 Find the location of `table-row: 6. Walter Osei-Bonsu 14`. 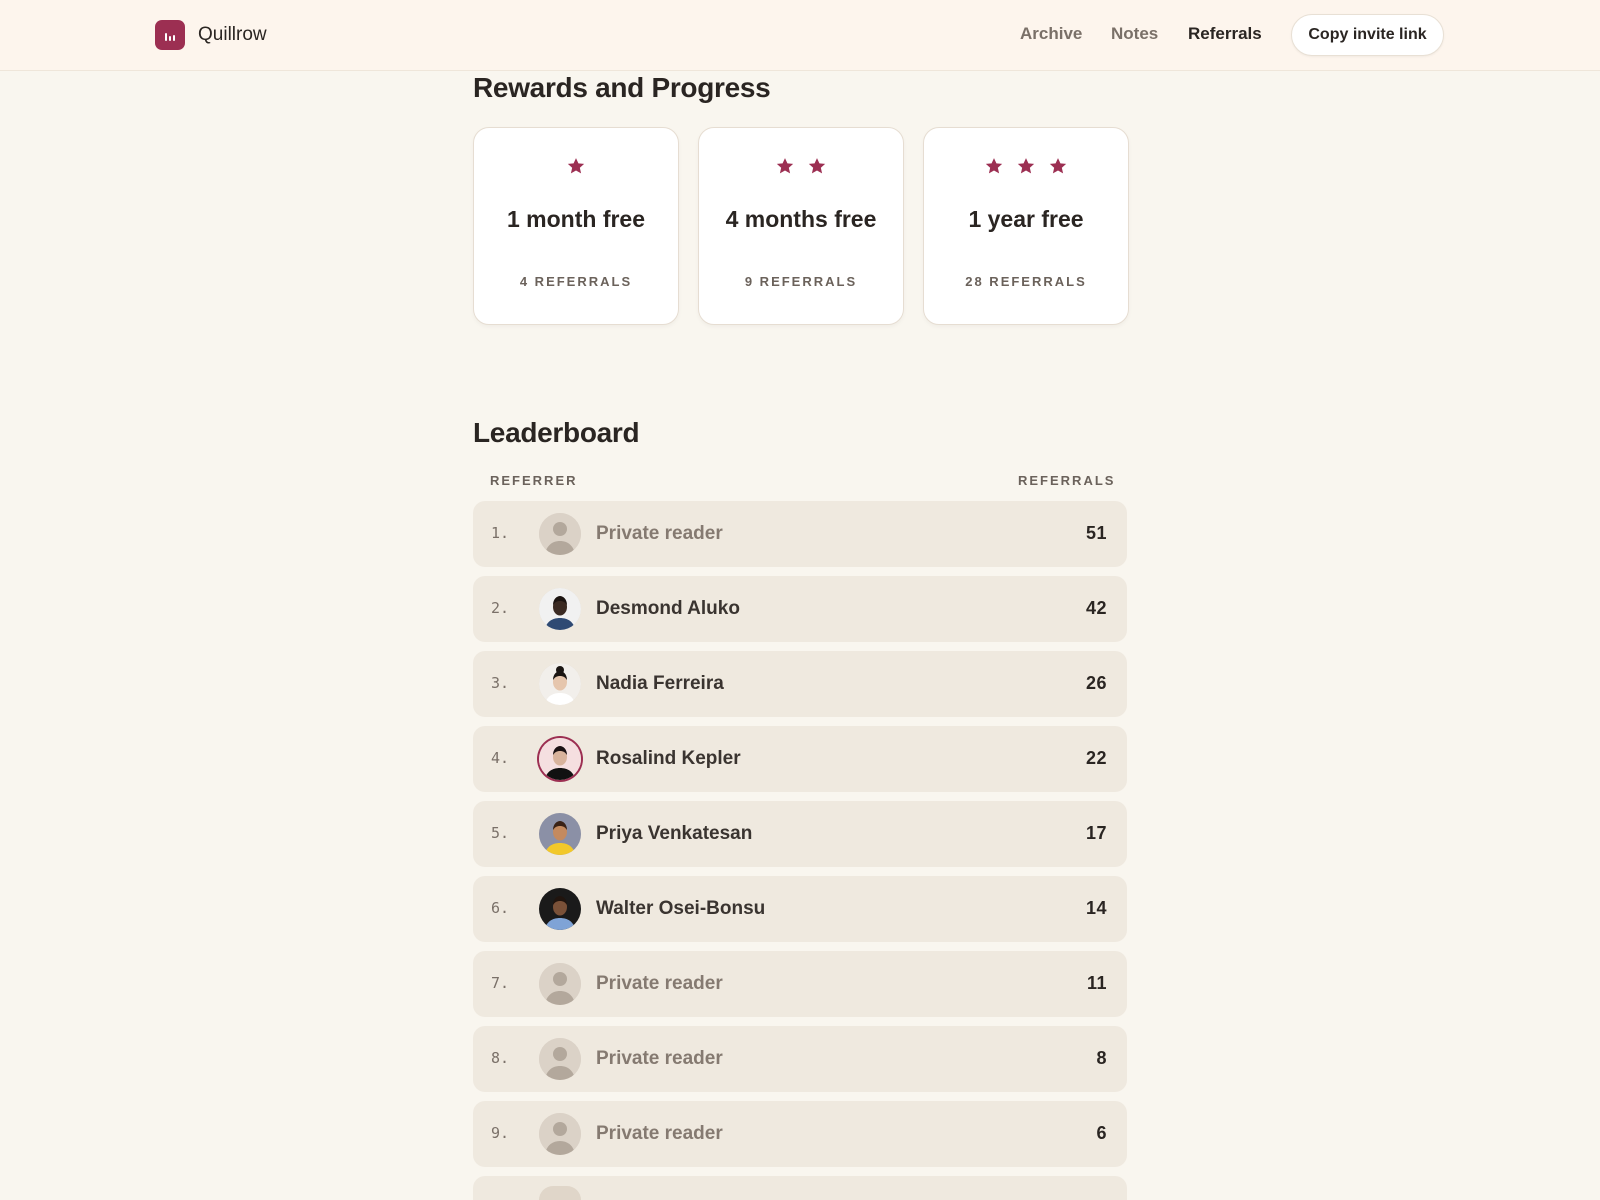

table-row: 6. Walter Osei-Bonsu 14 is located at coordinates (800, 909).